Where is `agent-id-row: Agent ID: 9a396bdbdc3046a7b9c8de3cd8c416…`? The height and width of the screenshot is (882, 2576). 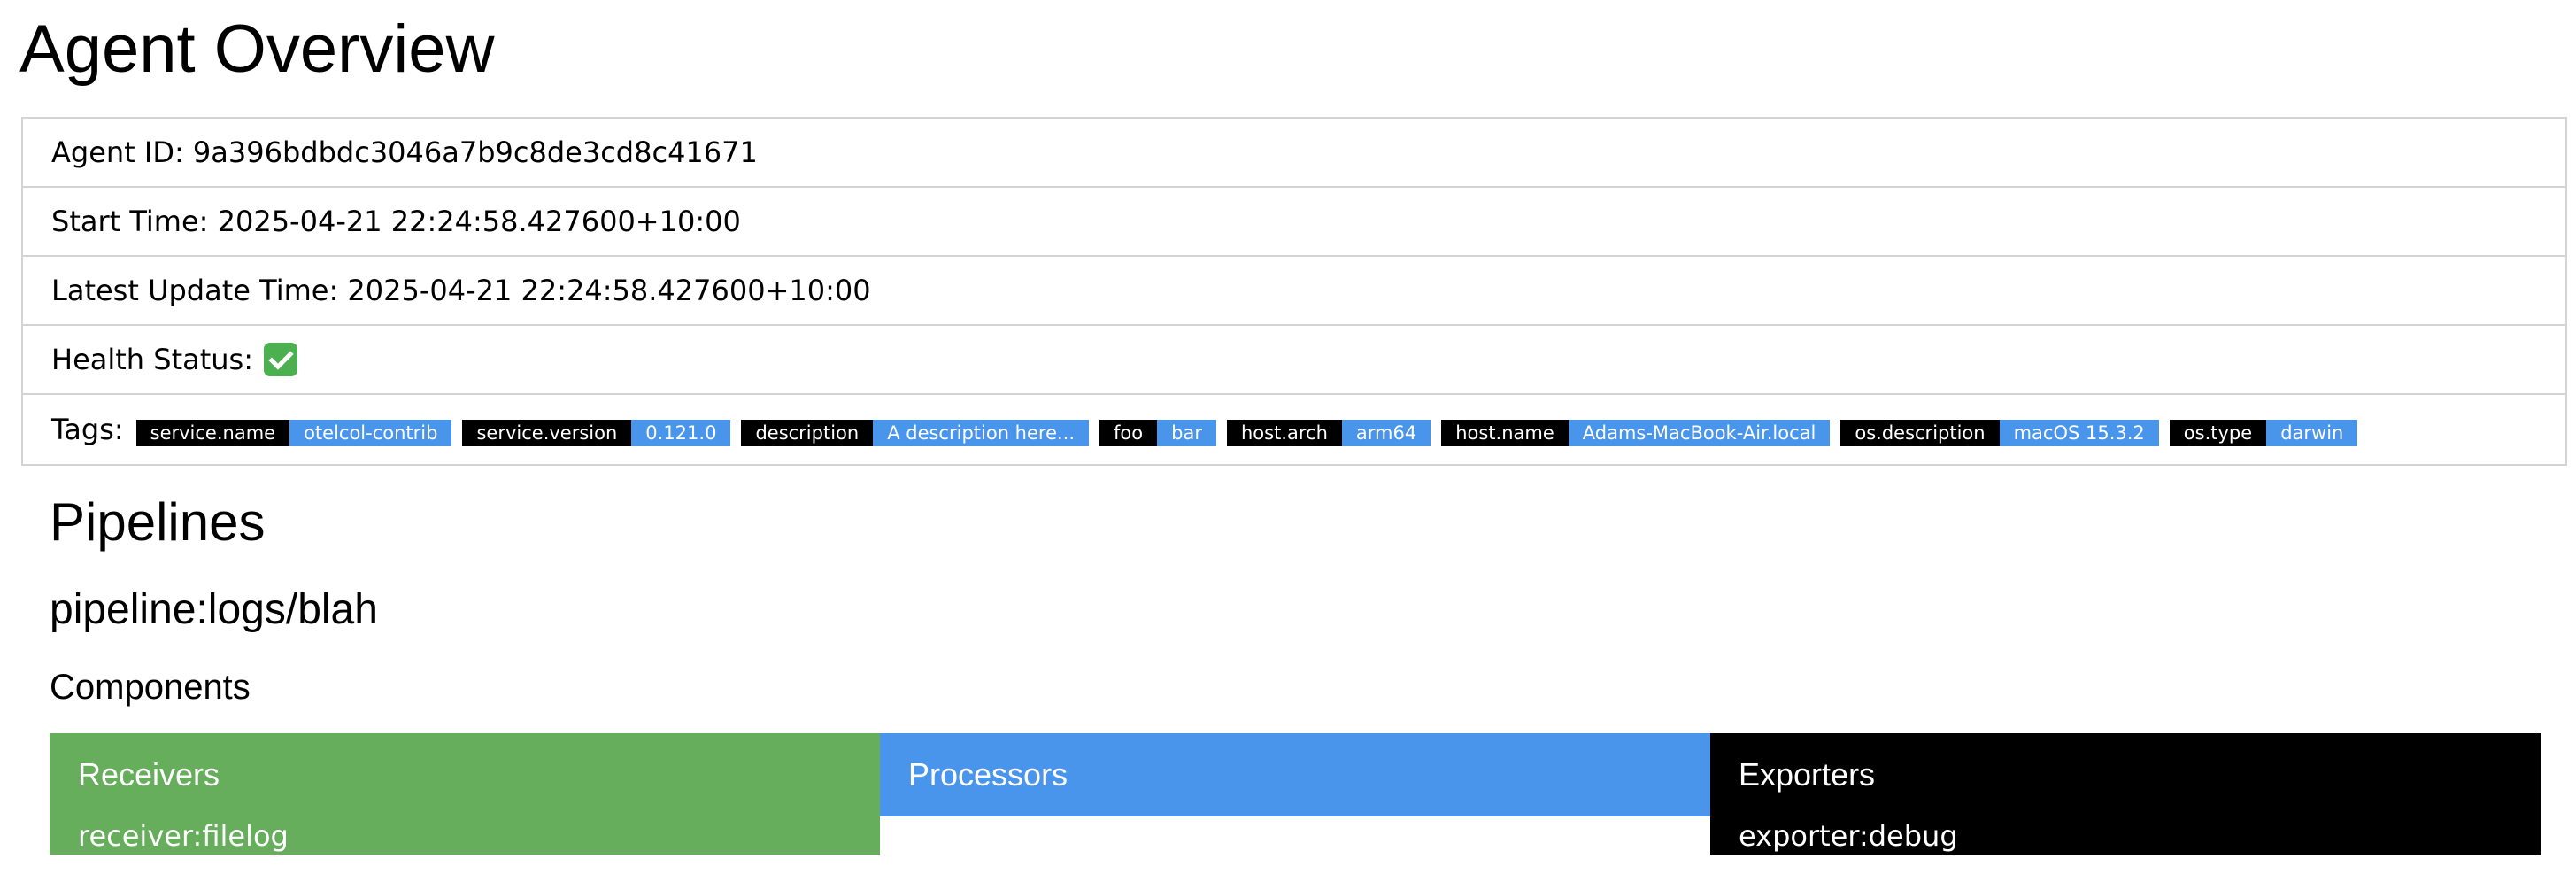 agent-id-row: Agent ID: 9a396bdbdc3046a7b9c8de3cd8c416… is located at coordinates (1294, 153).